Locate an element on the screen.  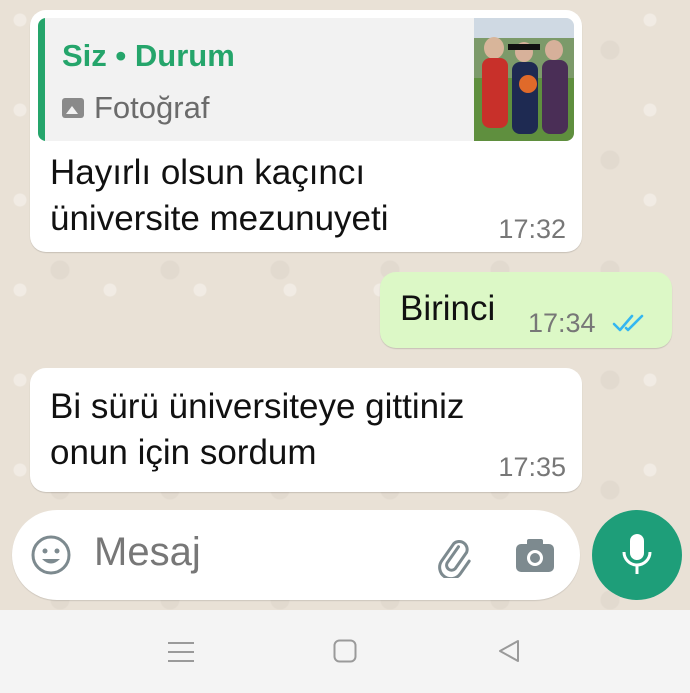
quoted-status: Siz • Durum Fotoğraf is located at coordinates (306, 79).